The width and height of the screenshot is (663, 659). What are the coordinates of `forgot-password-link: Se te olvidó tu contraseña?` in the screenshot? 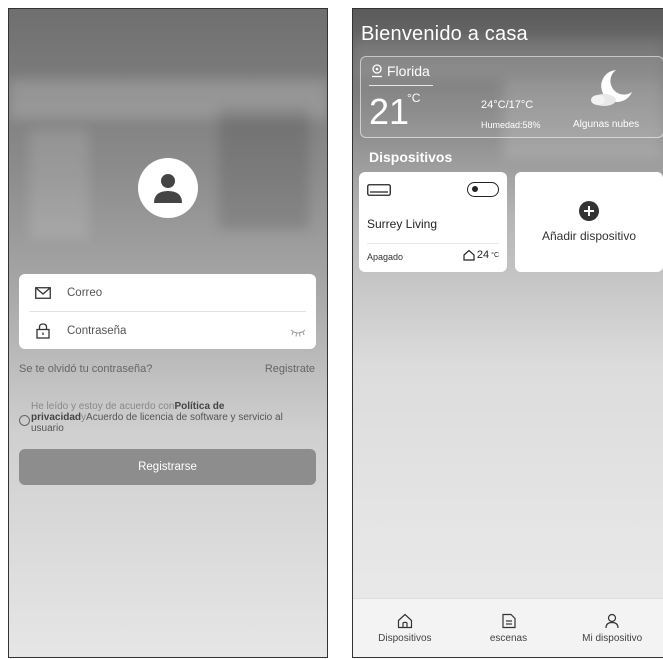 It's located at (85, 369).